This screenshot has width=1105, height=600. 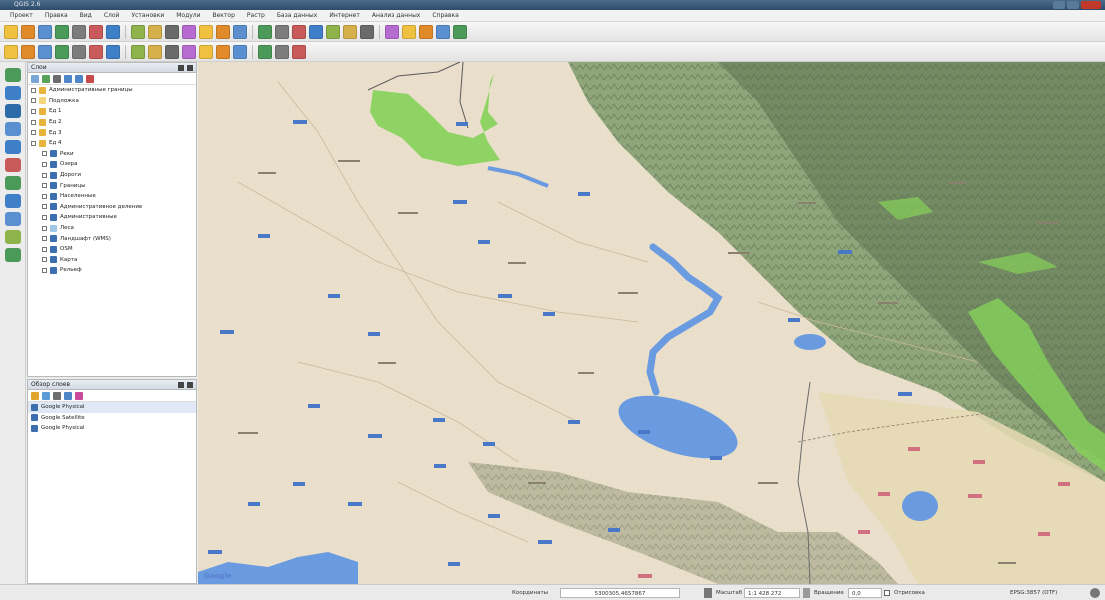 What do you see at coordinates (113, 31) in the screenshot?
I see `pan-icon` at bounding box center [113, 31].